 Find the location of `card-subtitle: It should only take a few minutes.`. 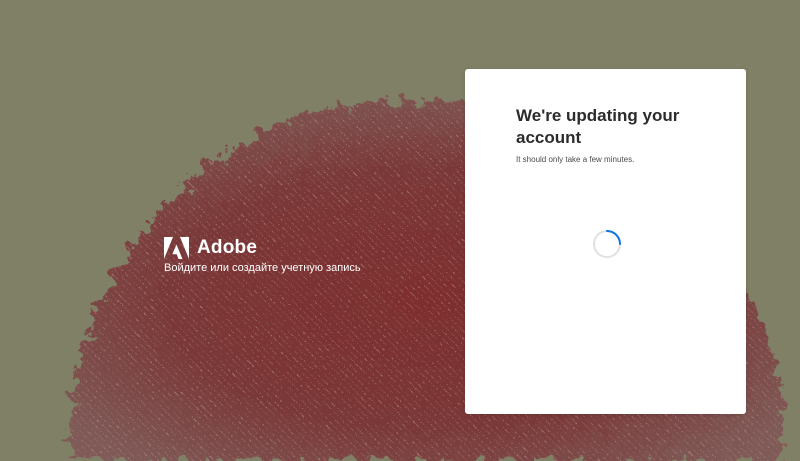

card-subtitle: It should only take a few minutes. is located at coordinates (575, 159).